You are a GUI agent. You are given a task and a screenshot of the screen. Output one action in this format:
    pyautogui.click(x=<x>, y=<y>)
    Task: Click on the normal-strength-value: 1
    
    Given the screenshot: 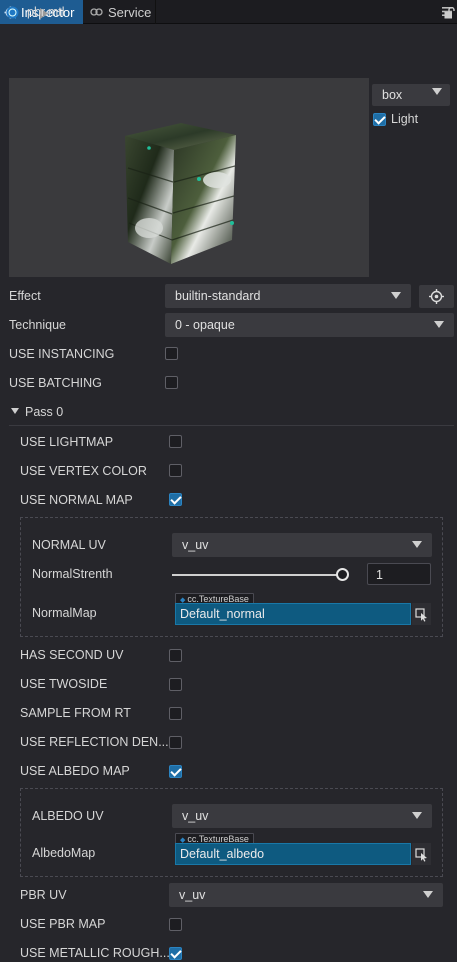 What is the action you would take?
    pyautogui.click(x=379, y=575)
    